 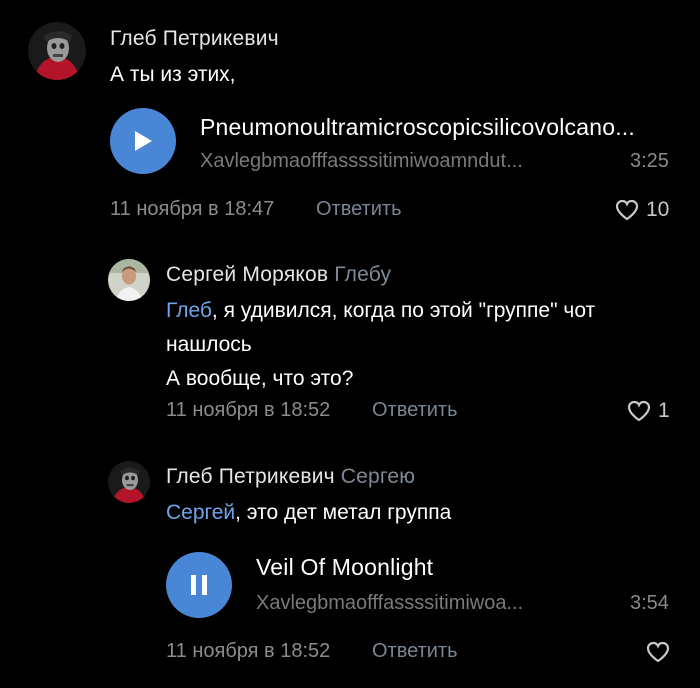 I want to click on comment-author: Глеб Петрикевич Сергею, so click(x=290, y=477).